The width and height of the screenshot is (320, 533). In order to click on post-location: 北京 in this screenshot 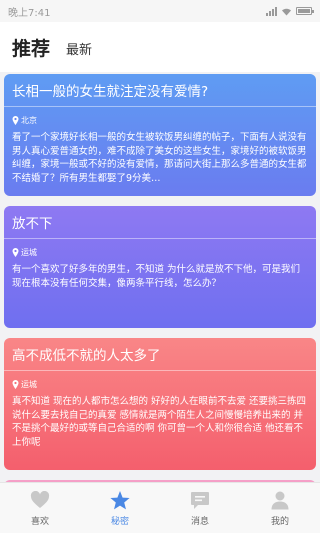, I will do `click(160, 116)`.